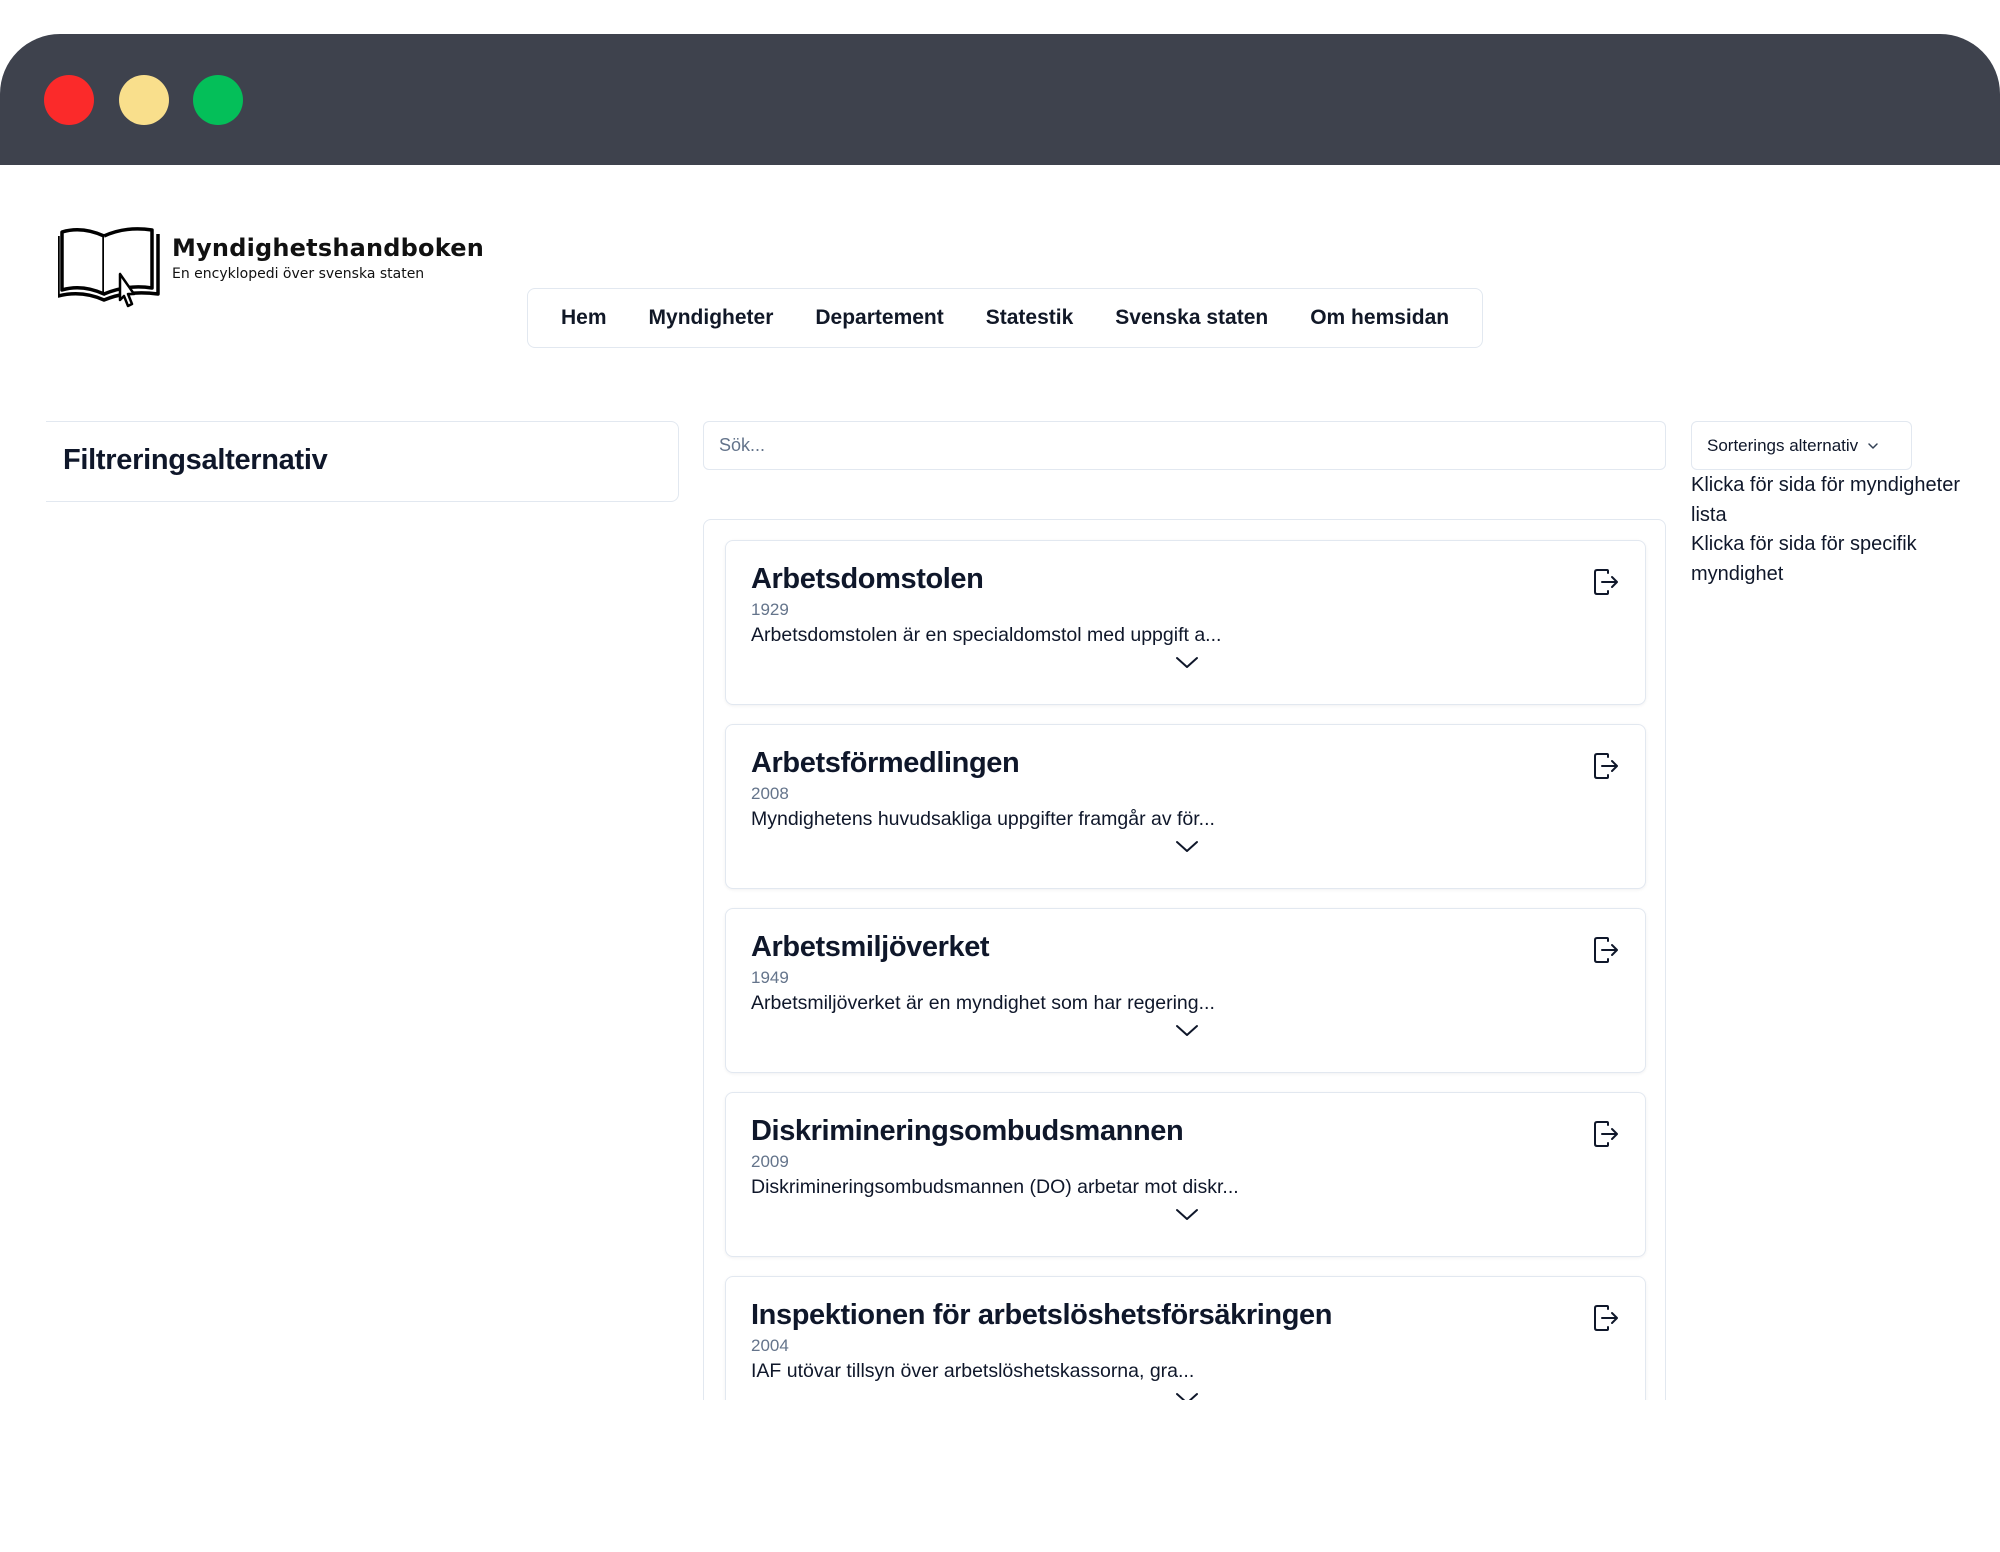 The height and width of the screenshot is (1552, 2000). I want to click on agency-year: 2008, so click(770, 793).